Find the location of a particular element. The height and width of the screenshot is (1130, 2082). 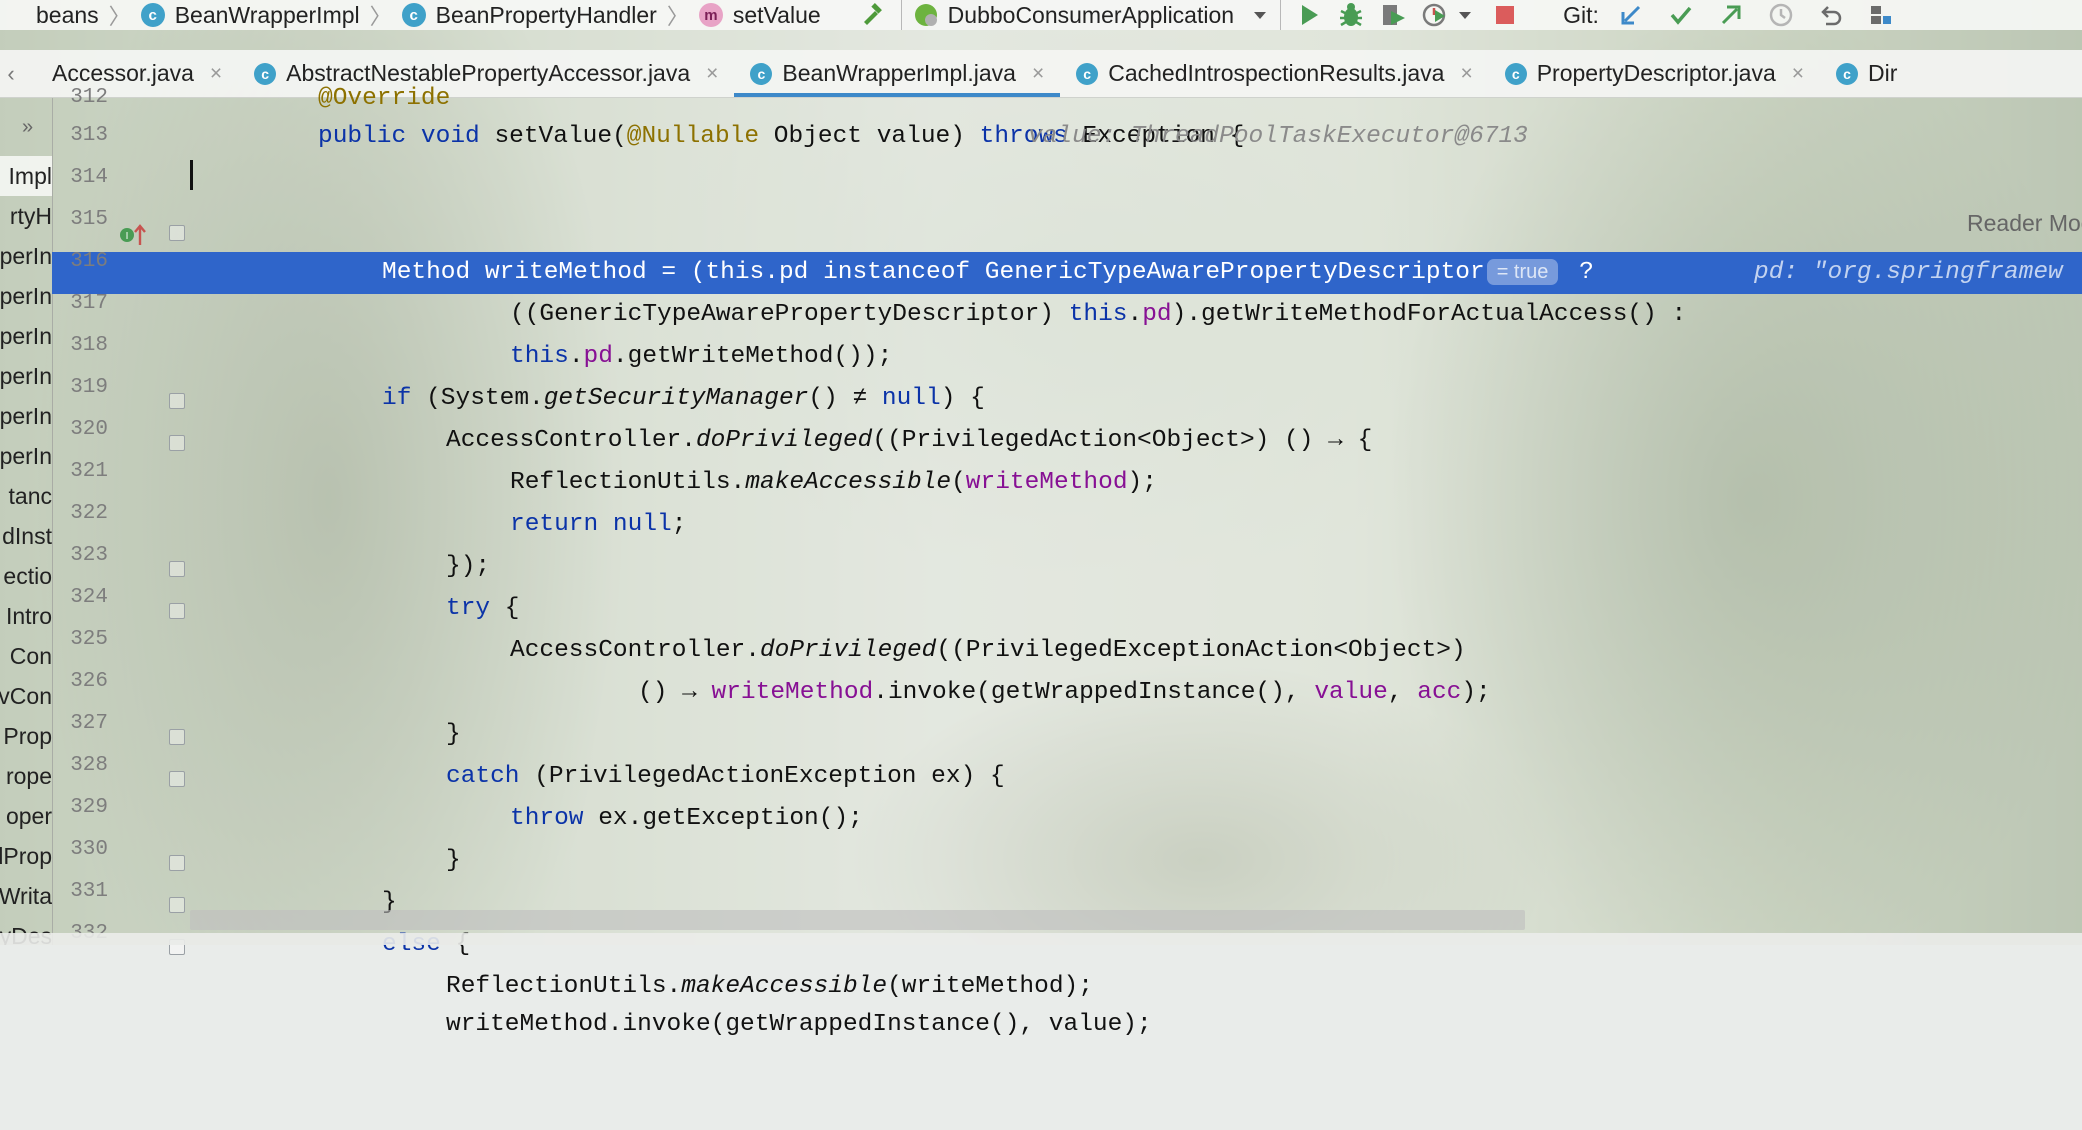

code-line: @Override is located at coordinates (1132, 99).